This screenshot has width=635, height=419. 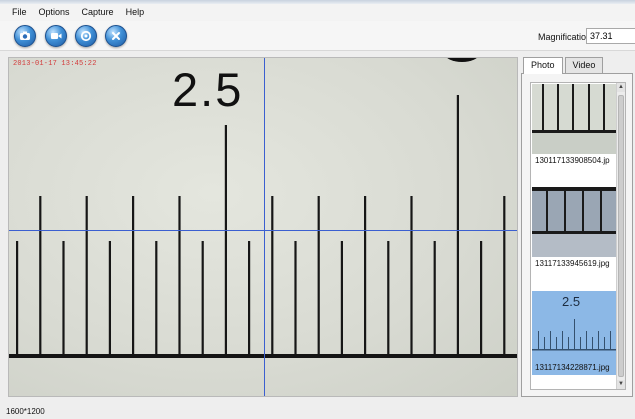 What do you see at coordinates (621, 87) in the screenshot?
I see `scroll-up-icon: ▲` at bounding box center [621, 87].